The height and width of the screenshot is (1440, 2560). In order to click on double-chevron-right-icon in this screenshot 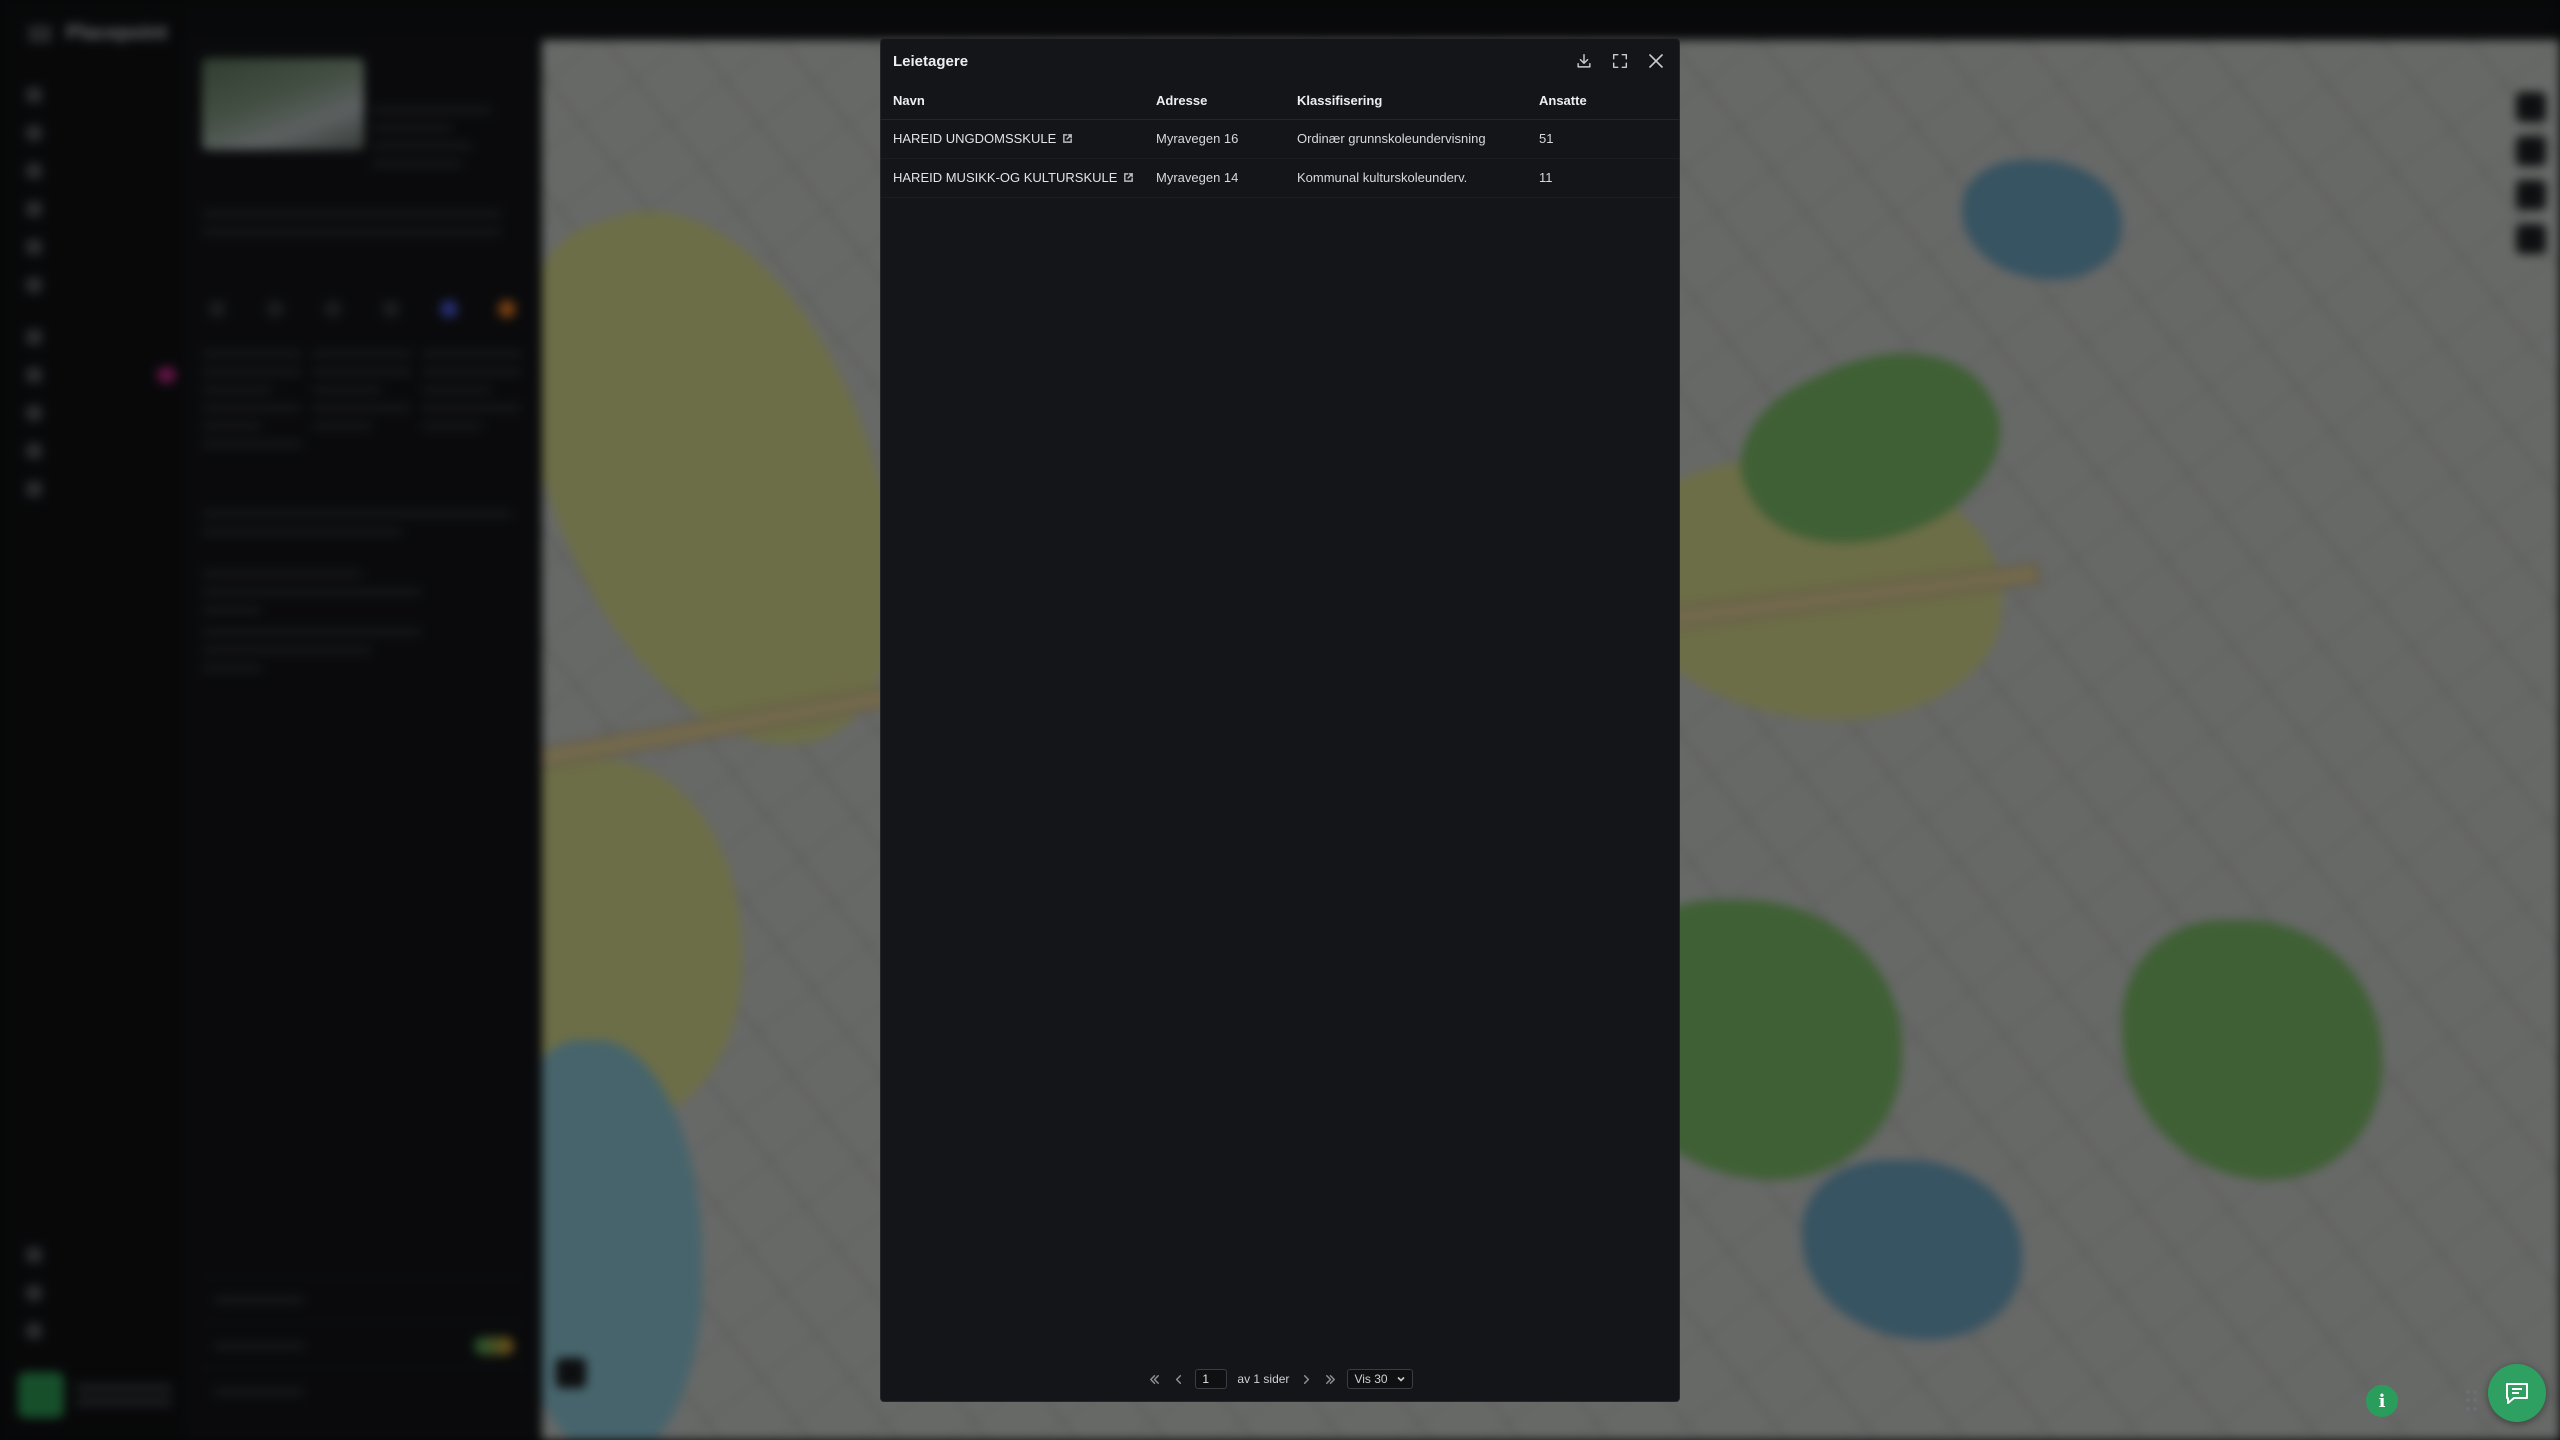, I will do `click(1330, 1379)`.